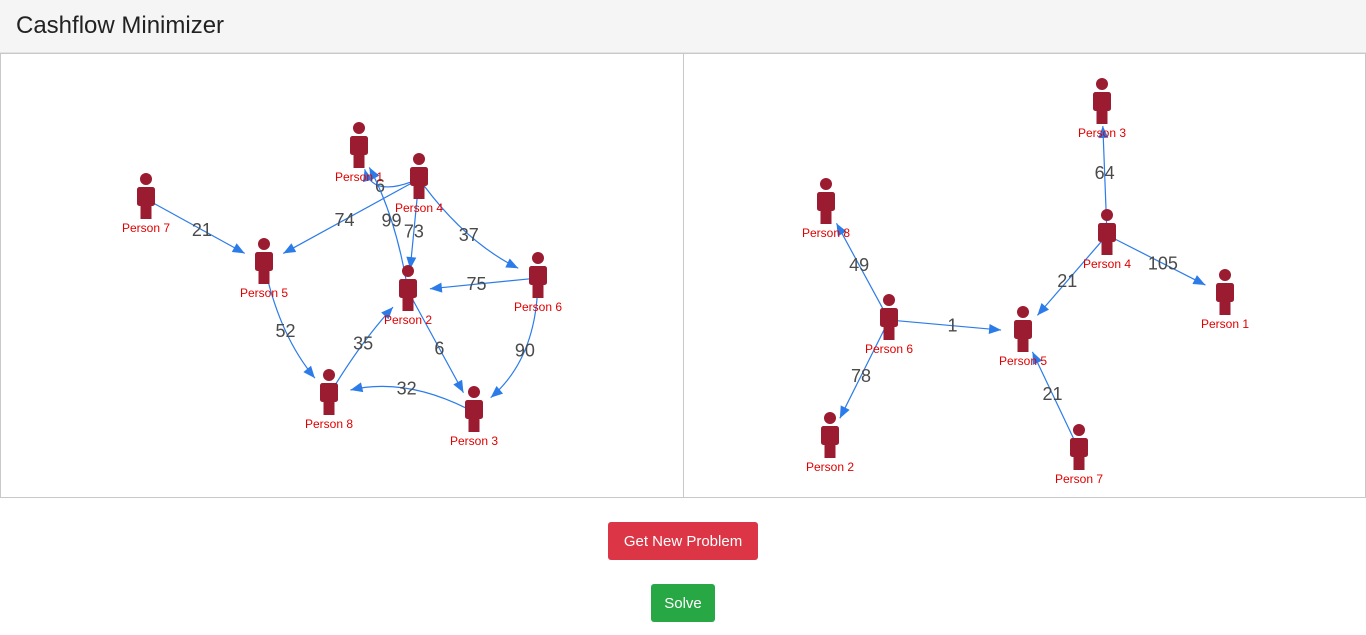 The image size is (1366, 635). I want to click on page-title: Cashflow Minimizer, so click(120, 25).